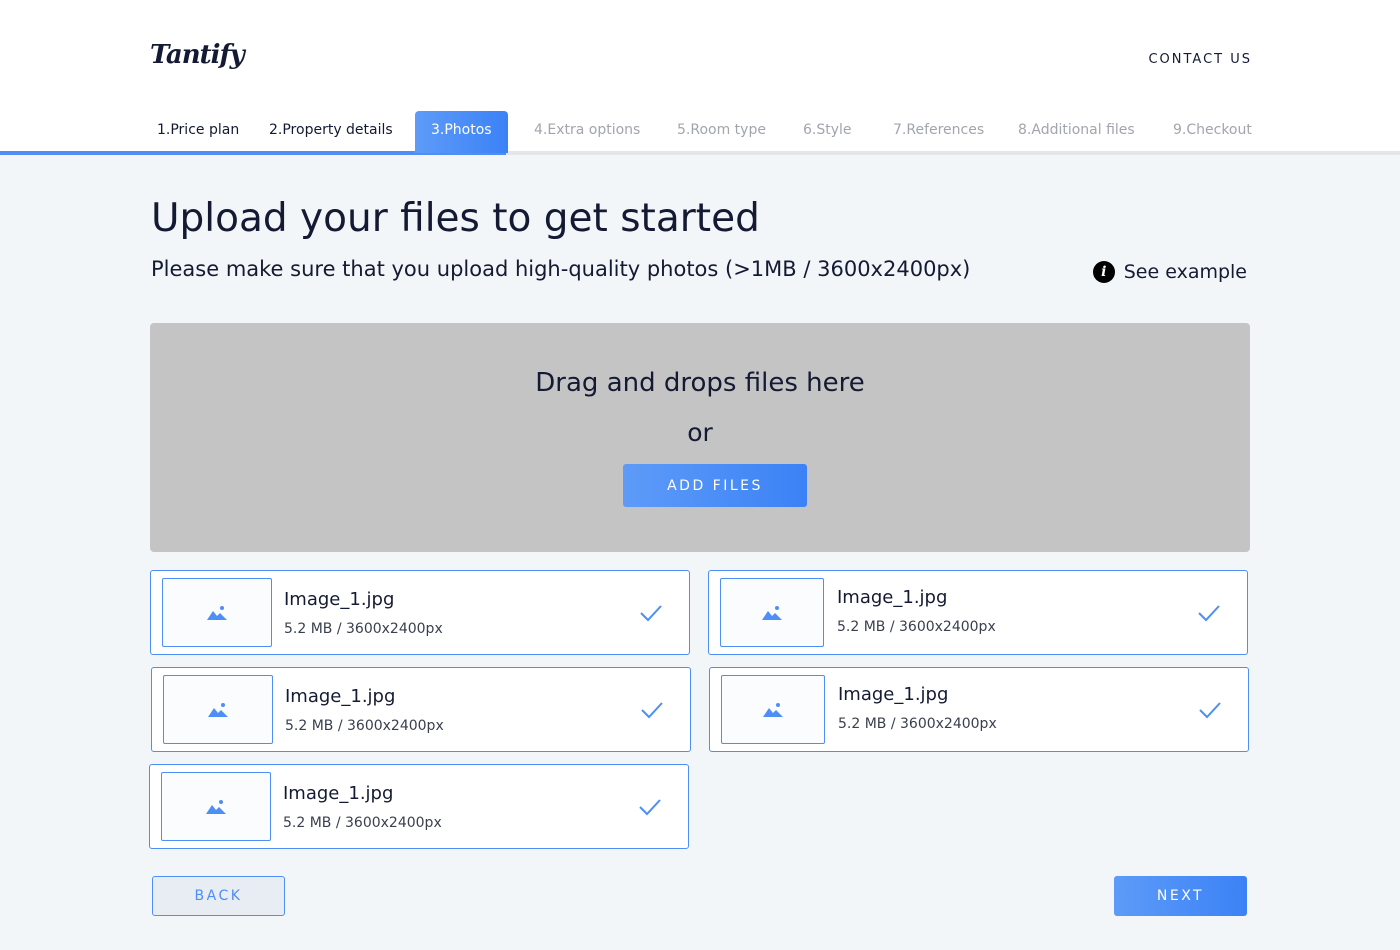  What do you see at coordinates (218, 896) in the screenshot?
I see `back-button: BACK` at bounding box center [218, 896].